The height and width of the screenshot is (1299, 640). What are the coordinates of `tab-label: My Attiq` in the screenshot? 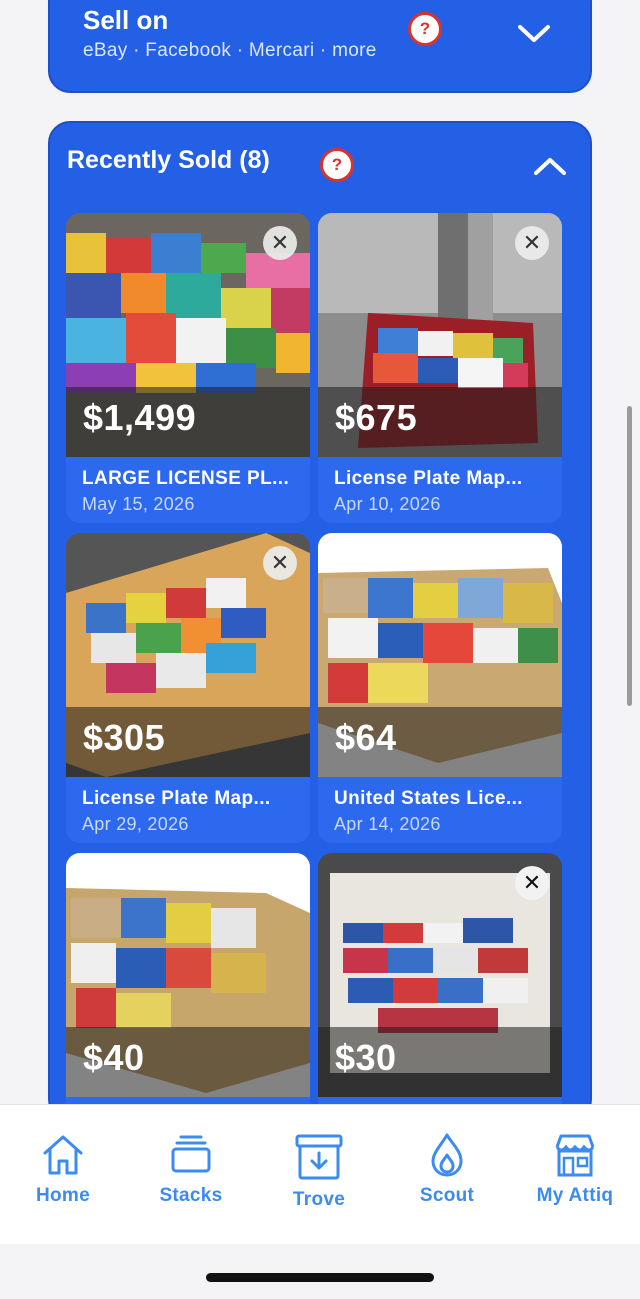 It's located at (575, 1195).